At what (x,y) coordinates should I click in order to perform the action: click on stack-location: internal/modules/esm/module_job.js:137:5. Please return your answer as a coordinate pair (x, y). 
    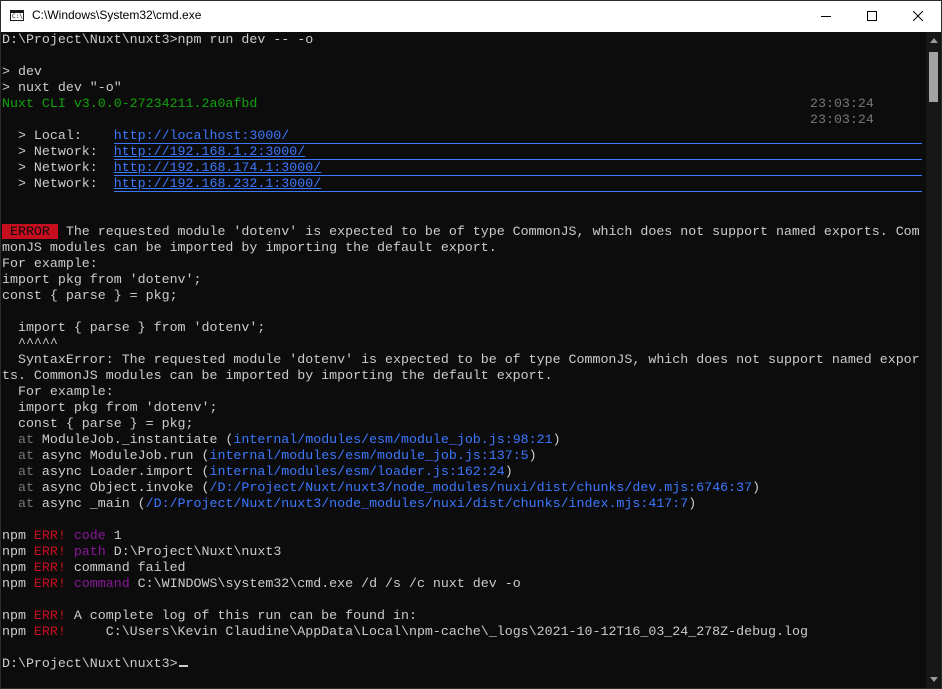
    Looking at the image, I should click on (369, 455).